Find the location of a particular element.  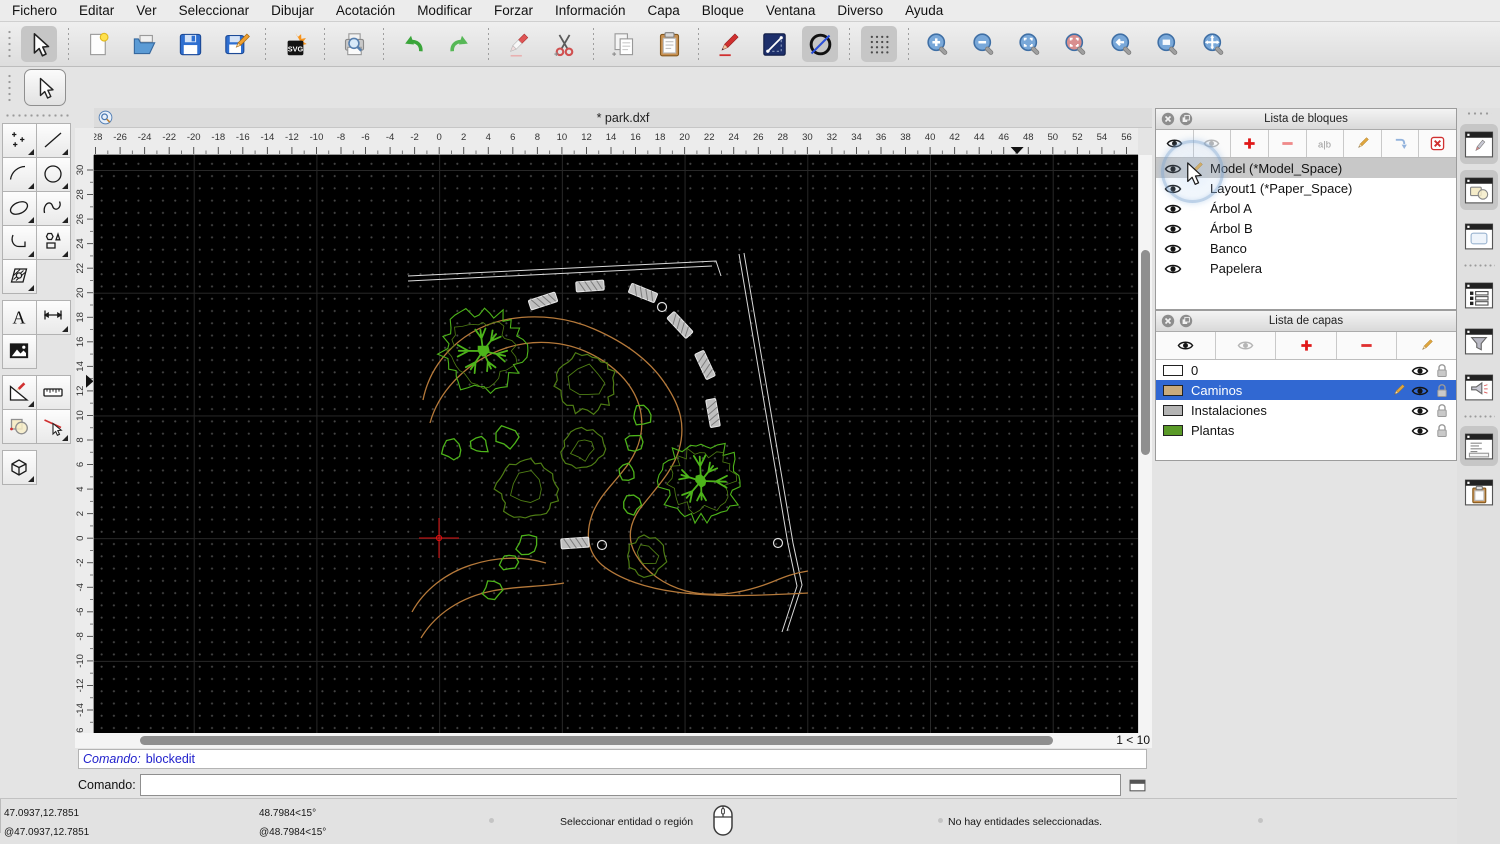

command-input is located at coordinates (630, 785).